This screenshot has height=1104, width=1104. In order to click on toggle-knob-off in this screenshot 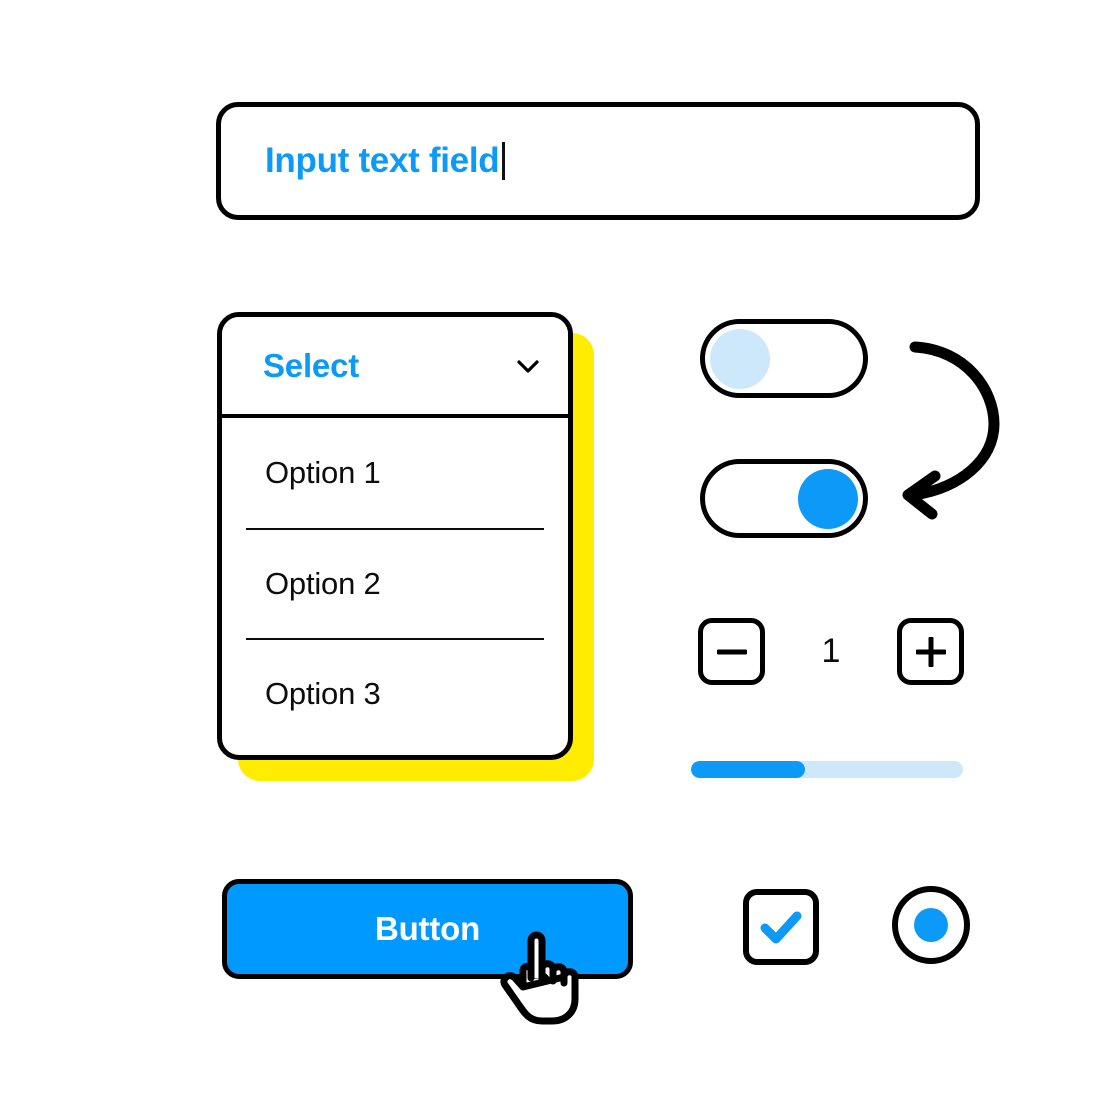, I will do `click(740, 358)`.